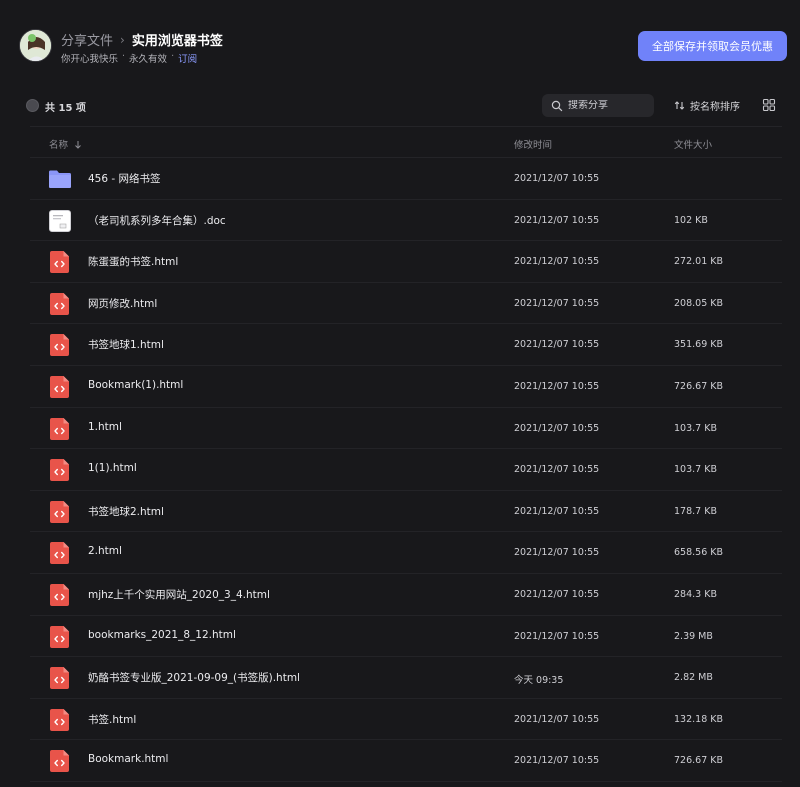 The width and height of the screenshot is (800, 787). I want to click on sort-icon, so click(679, 105).